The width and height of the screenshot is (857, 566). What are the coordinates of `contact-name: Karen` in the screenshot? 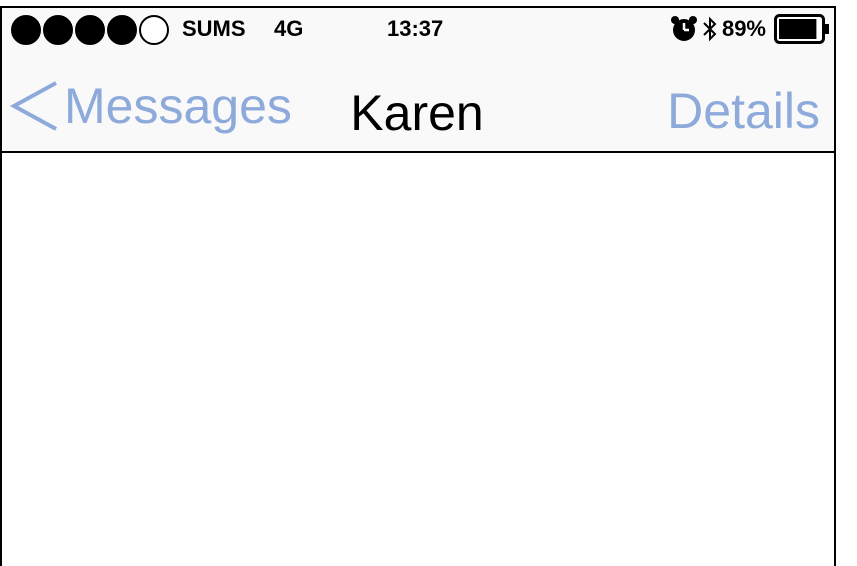 It's located at (417, 113).